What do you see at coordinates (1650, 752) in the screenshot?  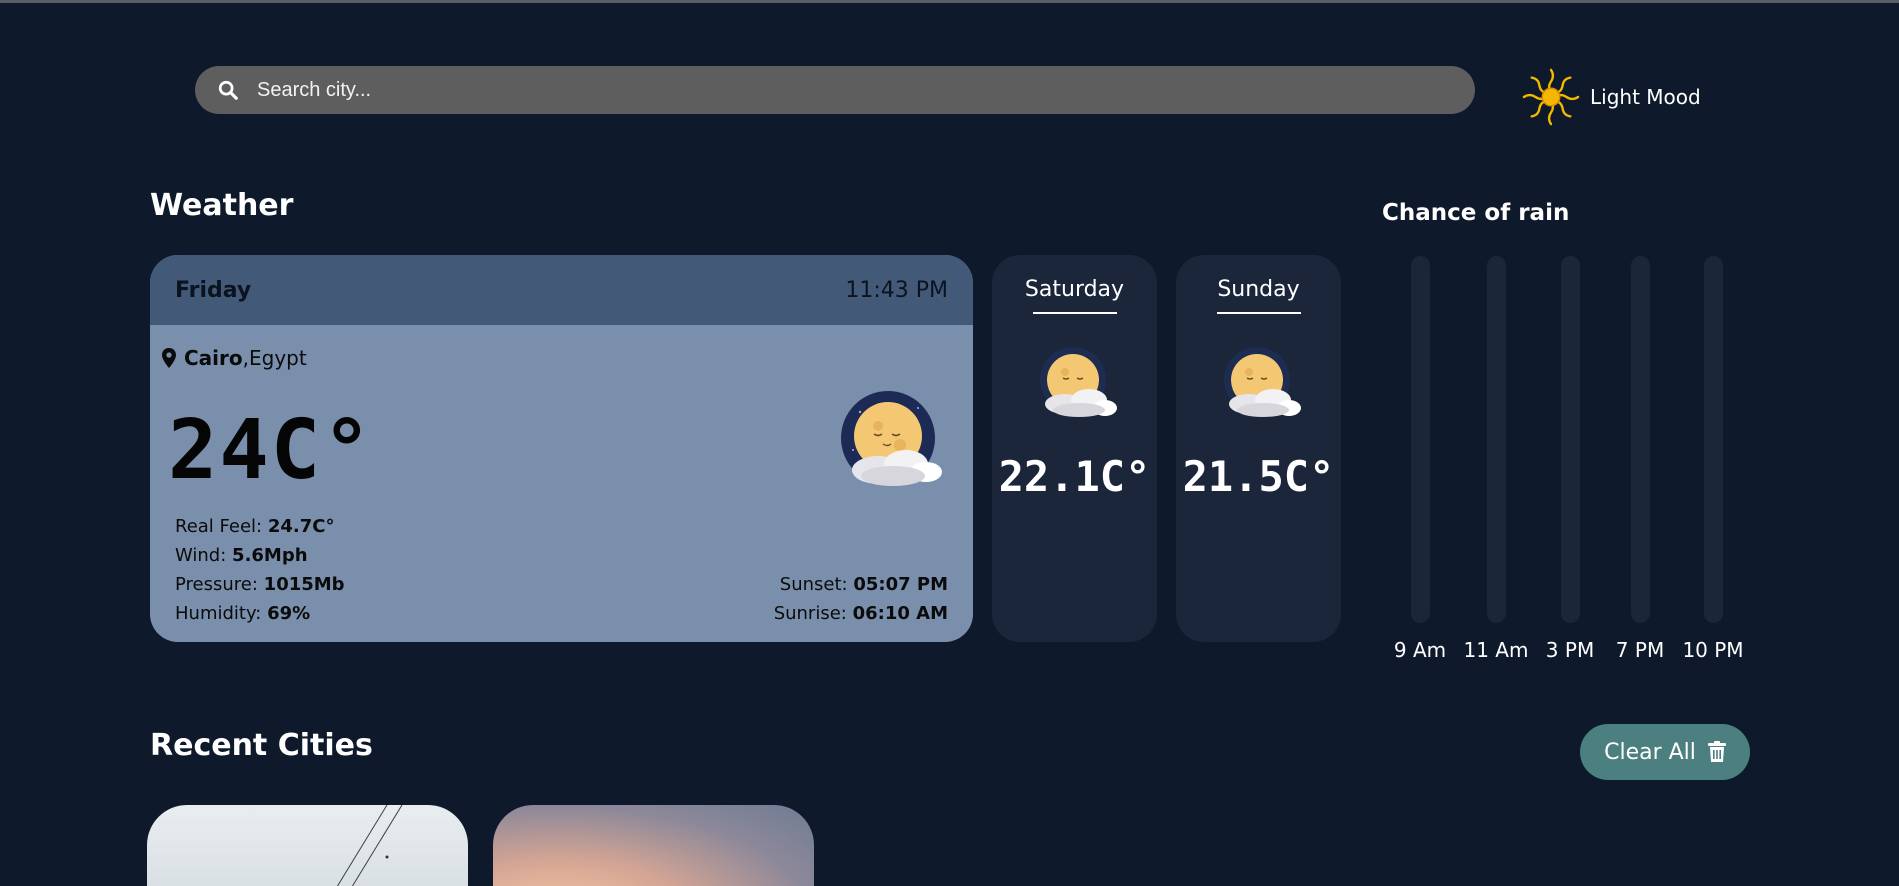 I see `clear-all-label: Clear All` at bounding box center [1650, 752].